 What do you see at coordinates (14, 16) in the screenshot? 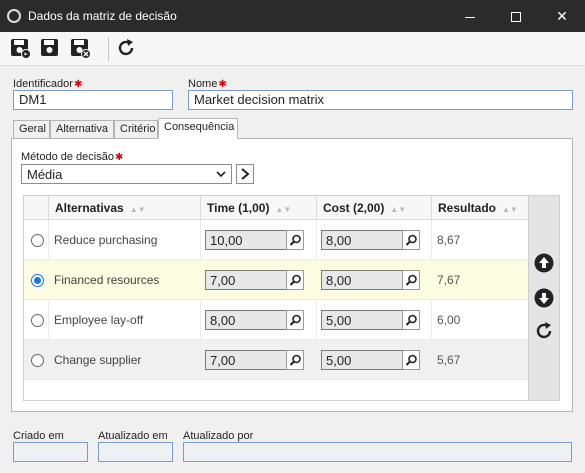
I see `app-icon` at bounding box center [14, 16].